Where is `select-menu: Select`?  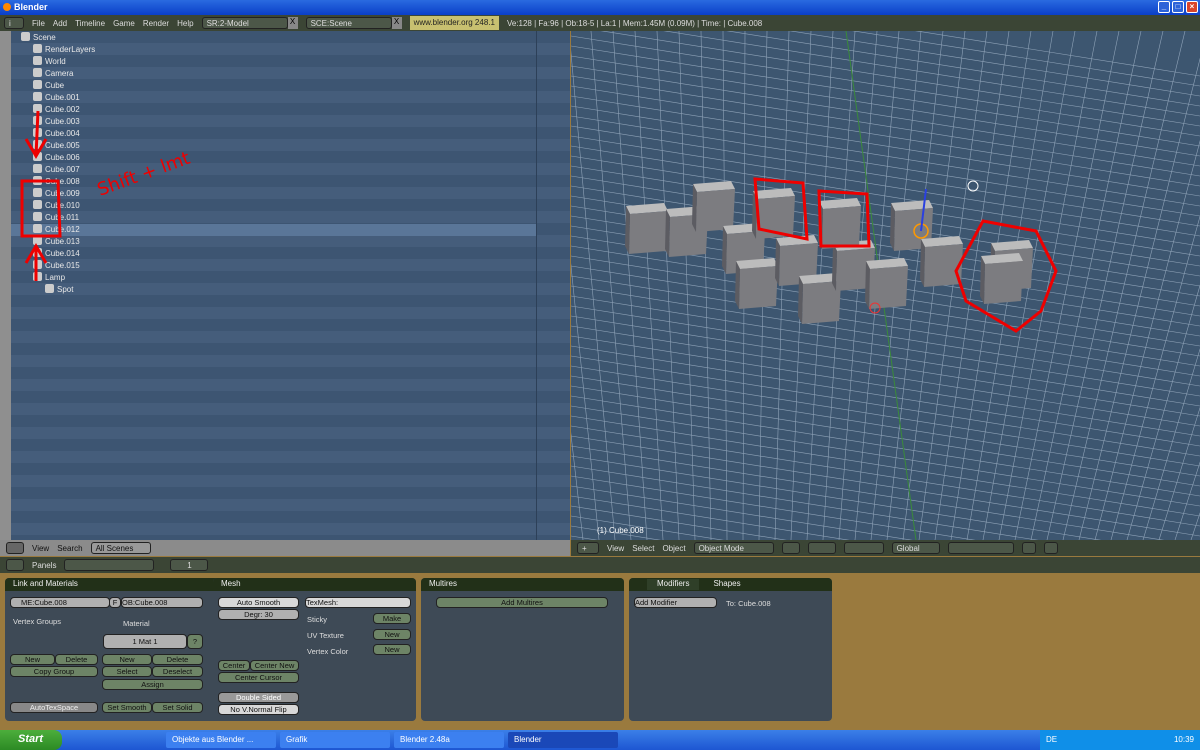
select-menu: Select is located at coordinates (643, 548).